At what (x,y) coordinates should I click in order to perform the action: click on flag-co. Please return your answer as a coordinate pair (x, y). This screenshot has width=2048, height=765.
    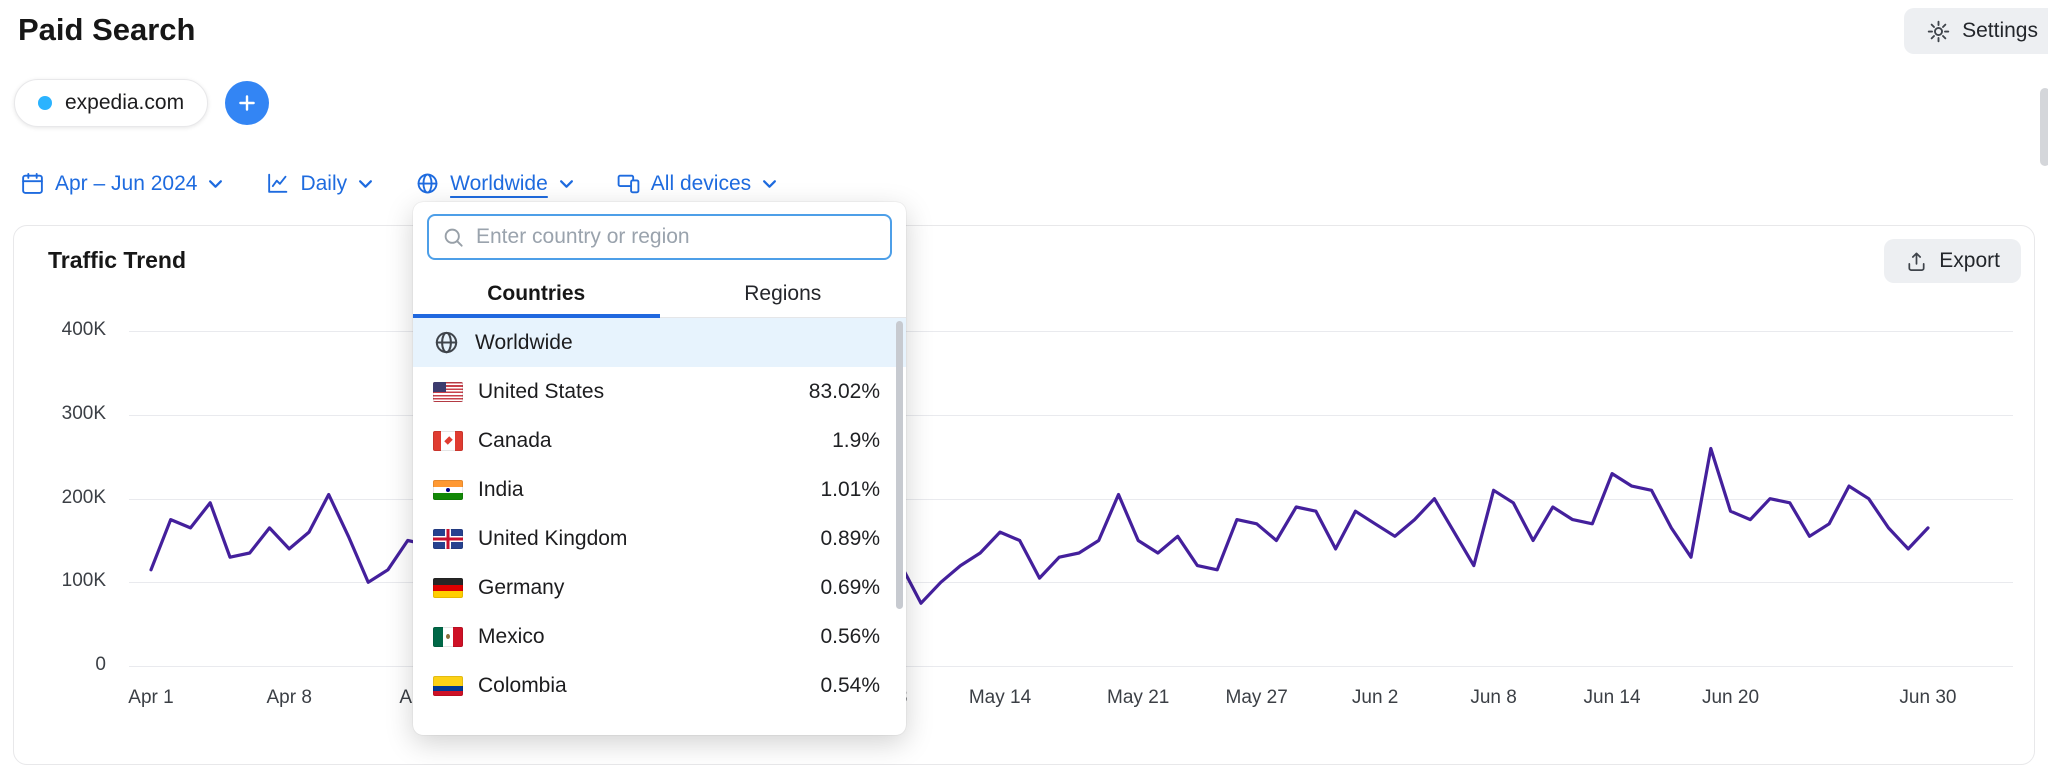
    Looking at the image, I should click on (448, 685).